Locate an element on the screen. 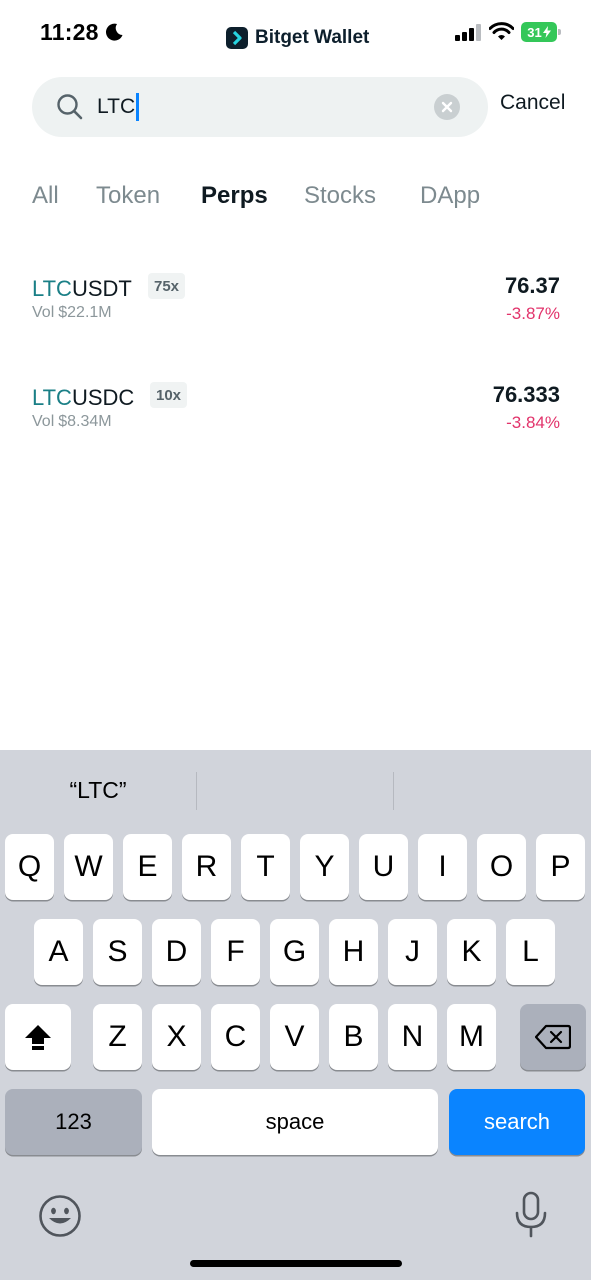 The height and width of the screenshot is (1280, 591). key-y: Y is located at coordinates (324, 867).